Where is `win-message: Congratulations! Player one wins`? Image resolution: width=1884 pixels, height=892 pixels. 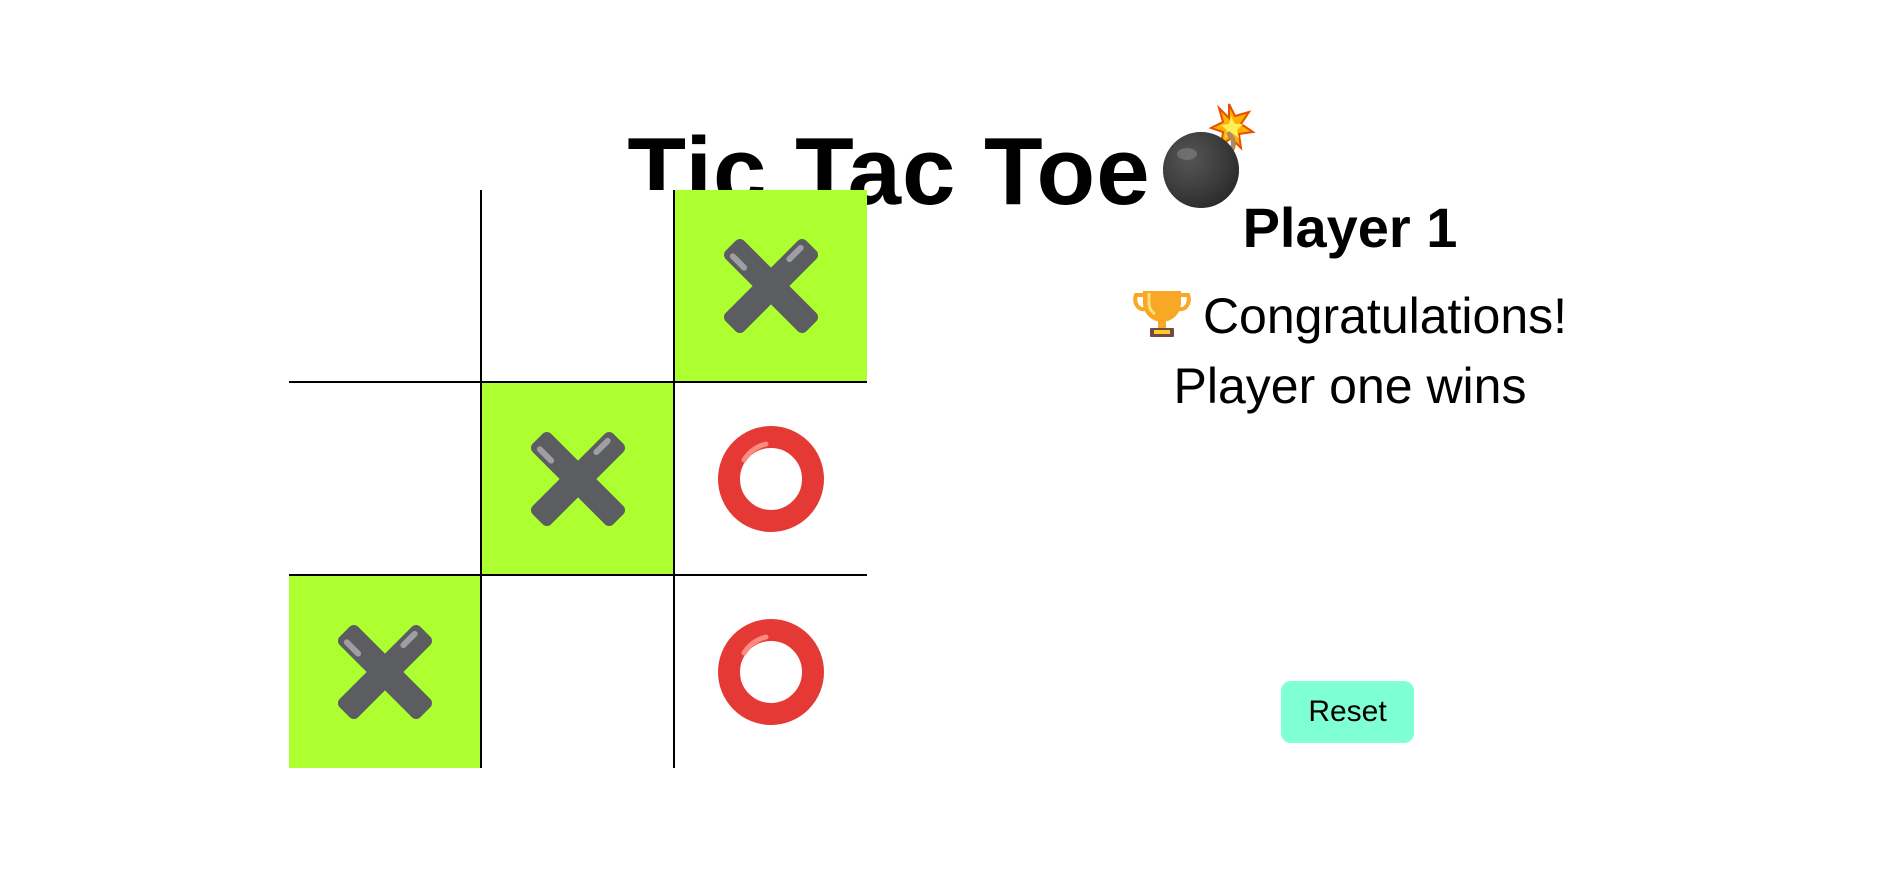
win-message: Congratulations! Player one wins is located at coordinates (1350, 350).